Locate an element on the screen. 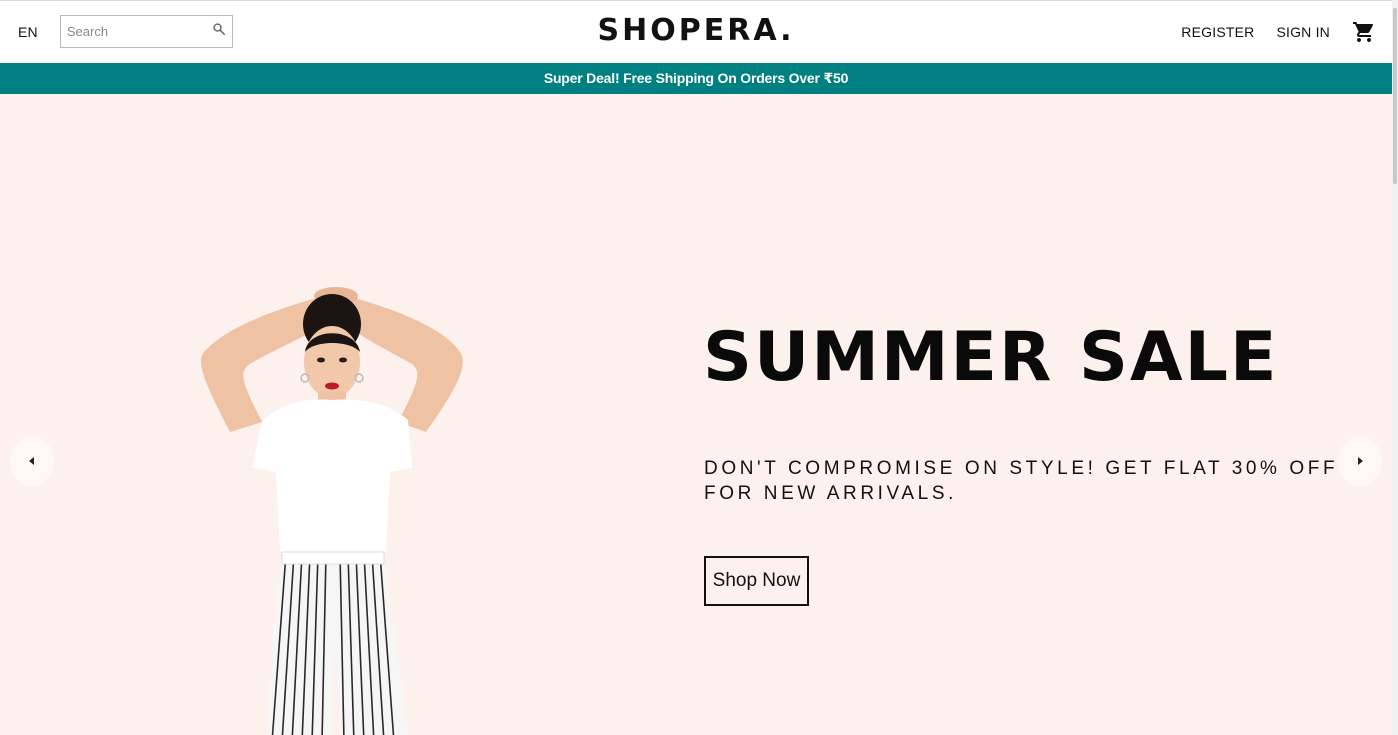  shop-now-button: Shop Now is located at coordinates (756, 581).